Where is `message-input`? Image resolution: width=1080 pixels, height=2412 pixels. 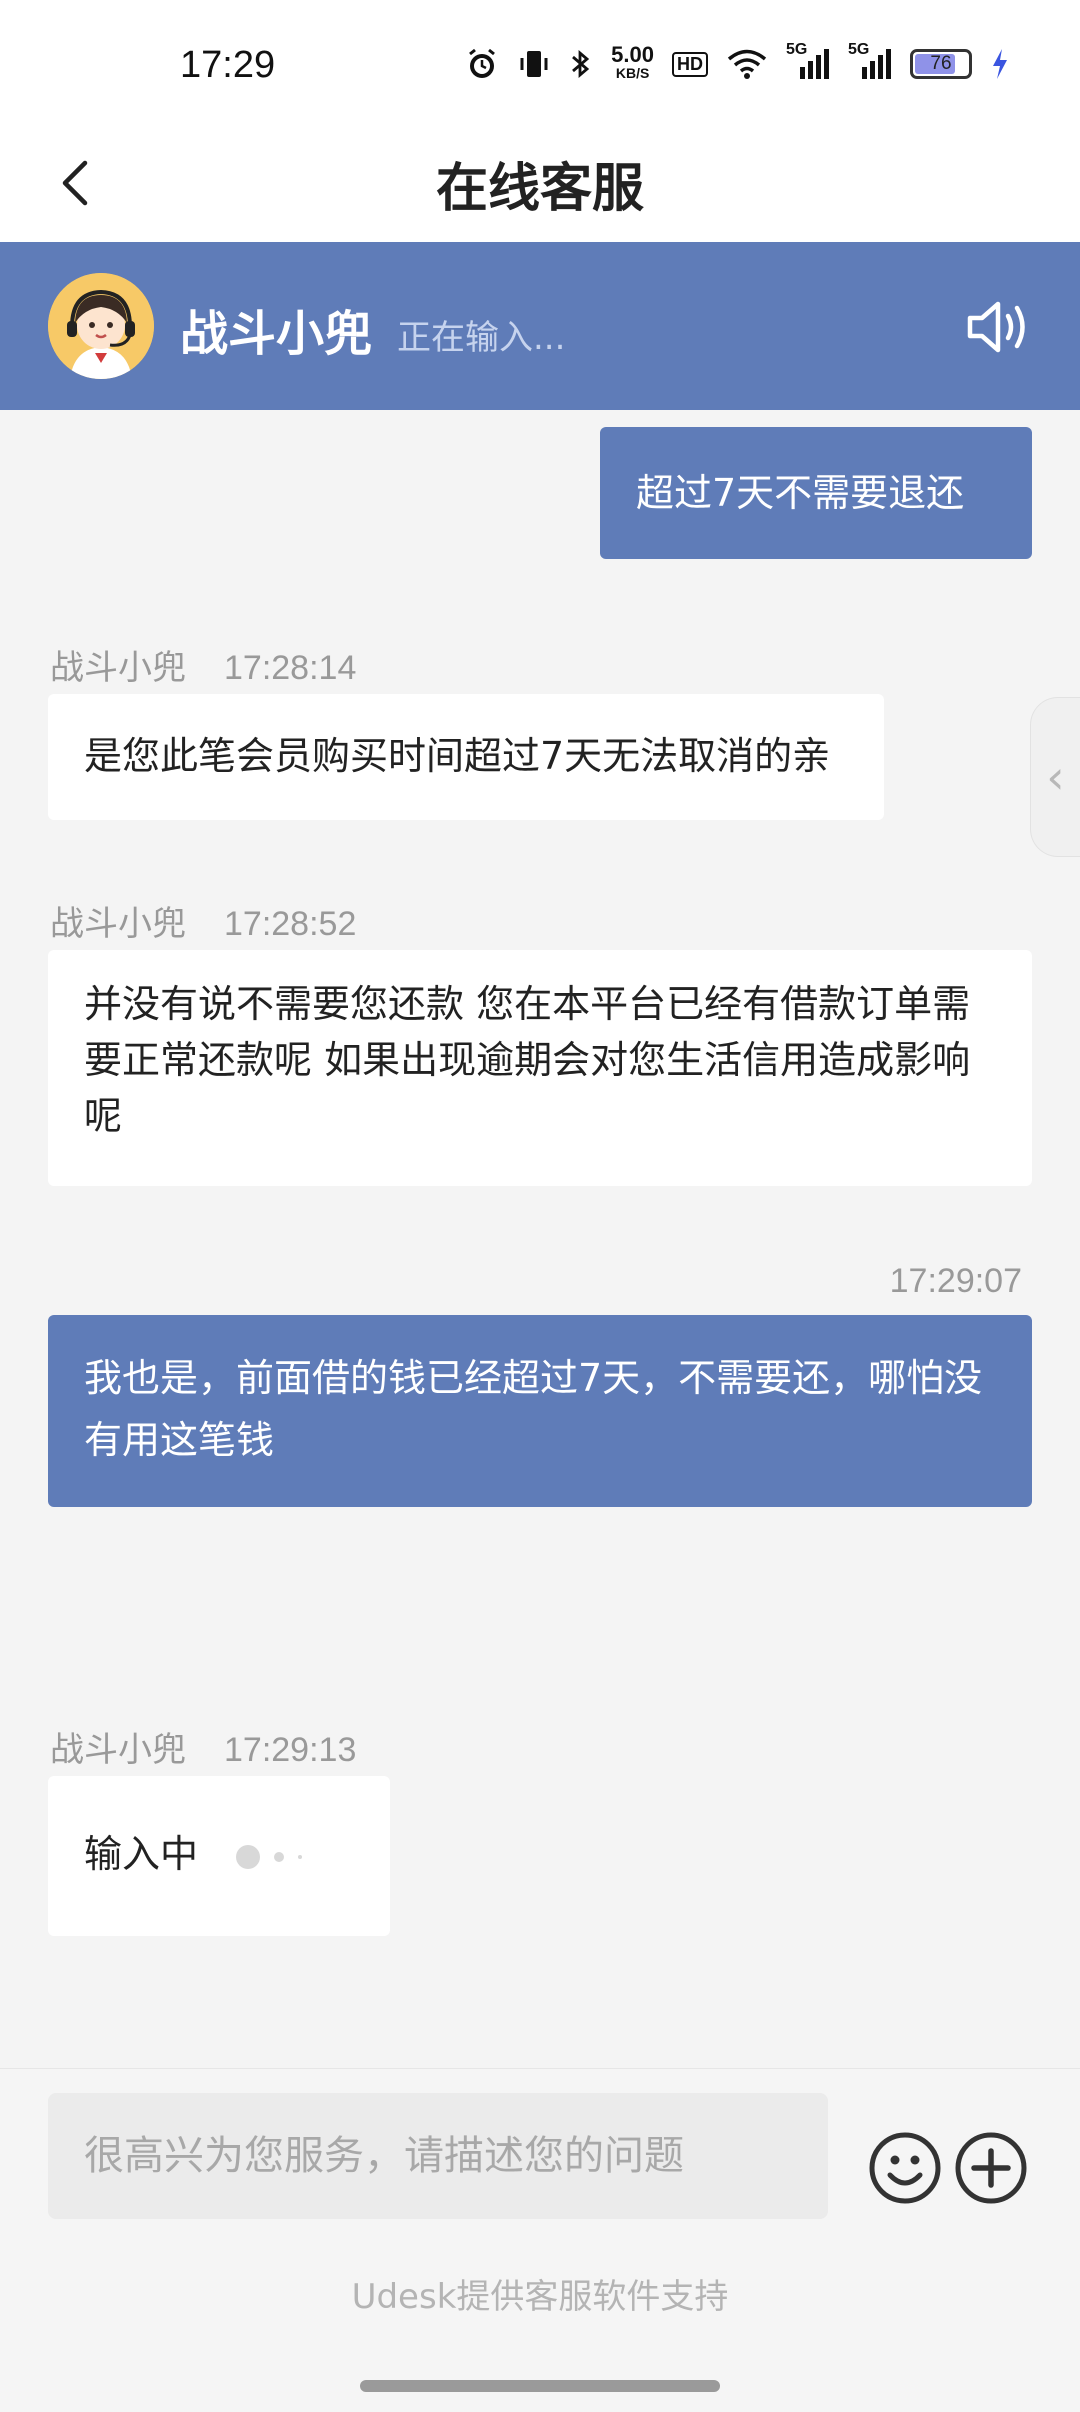 message-input is located at coordinates (438, 2156).